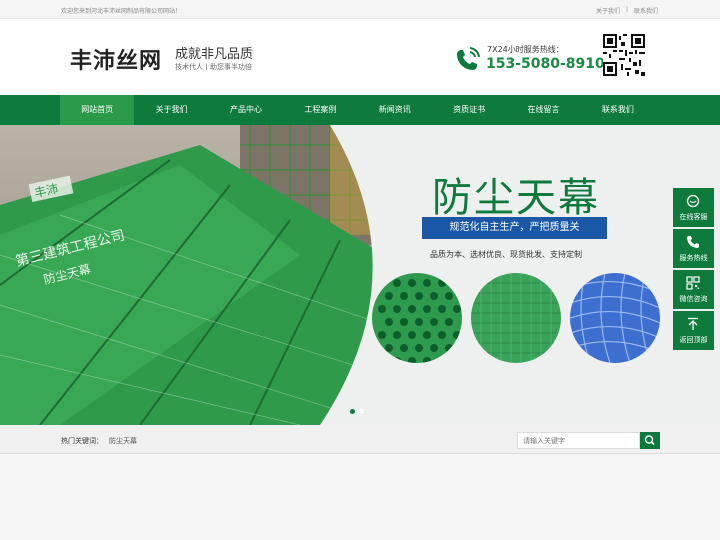 Image resolution: width=720 pixels, height=540 pixels. Describe the element at coordinates (543, 110) in the screenshot. I see `nav-item-message: 在线留言` at that location.